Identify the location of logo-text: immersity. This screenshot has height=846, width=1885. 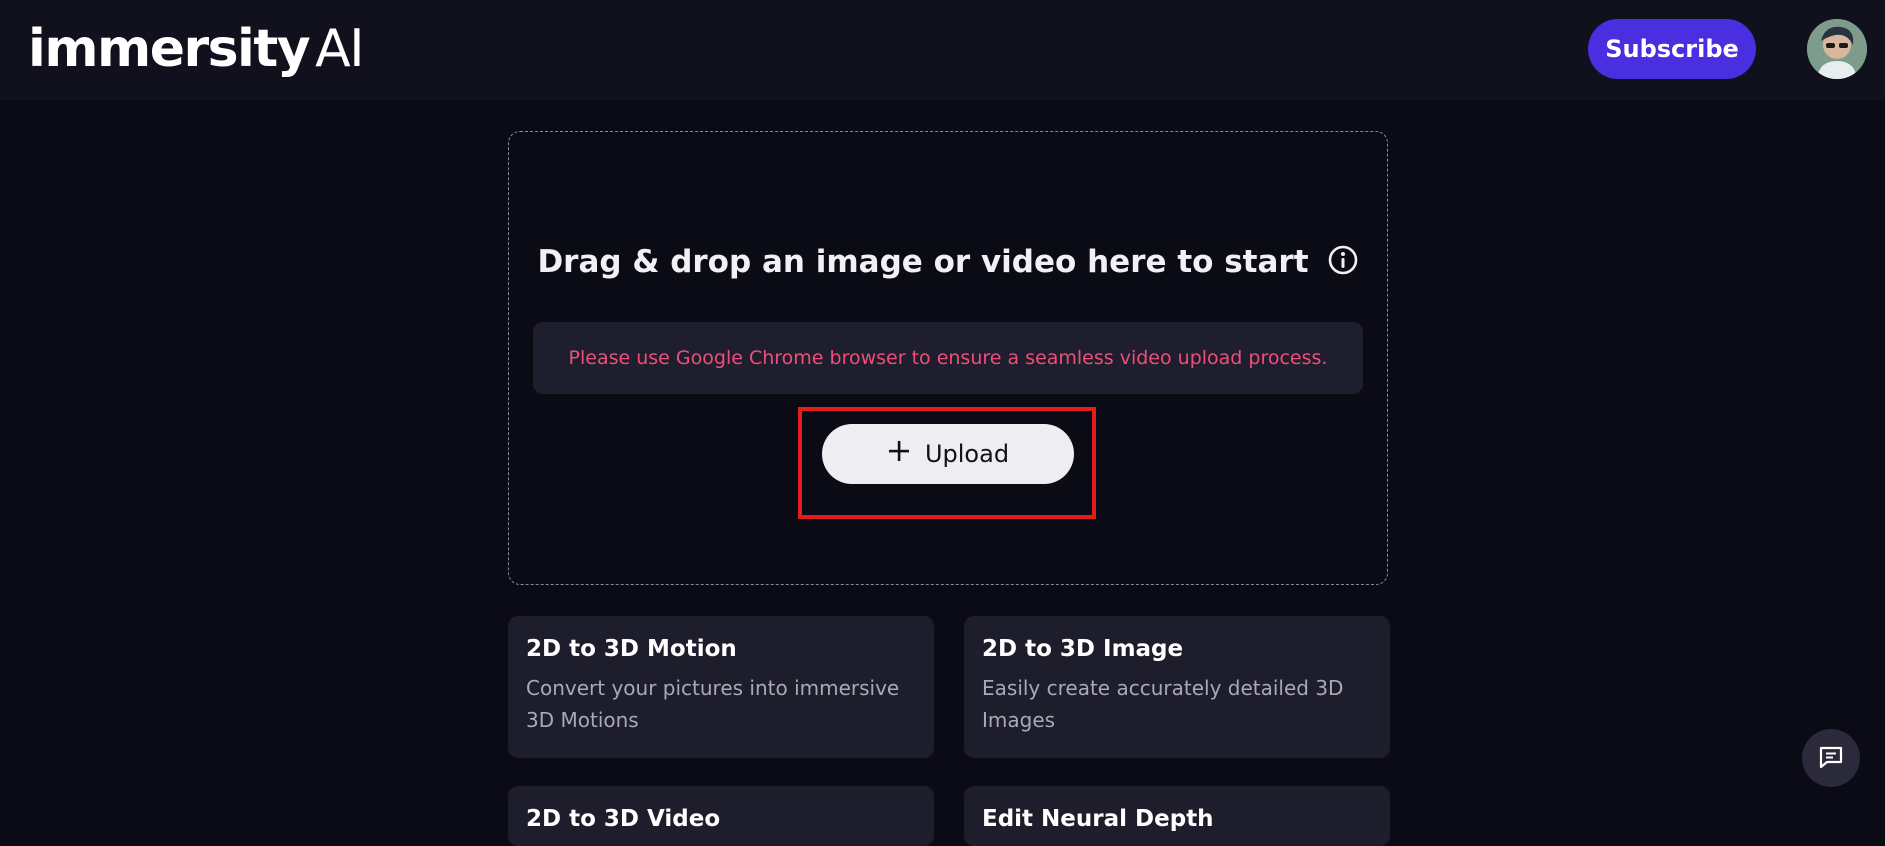
(169, 49).